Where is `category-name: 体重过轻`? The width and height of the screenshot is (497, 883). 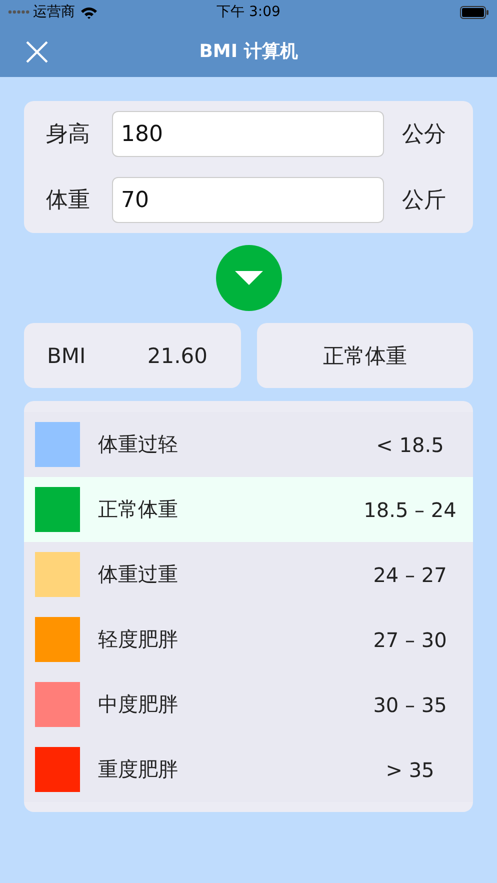
category-name: 体重过轻 is located at coordinates (138, 444).